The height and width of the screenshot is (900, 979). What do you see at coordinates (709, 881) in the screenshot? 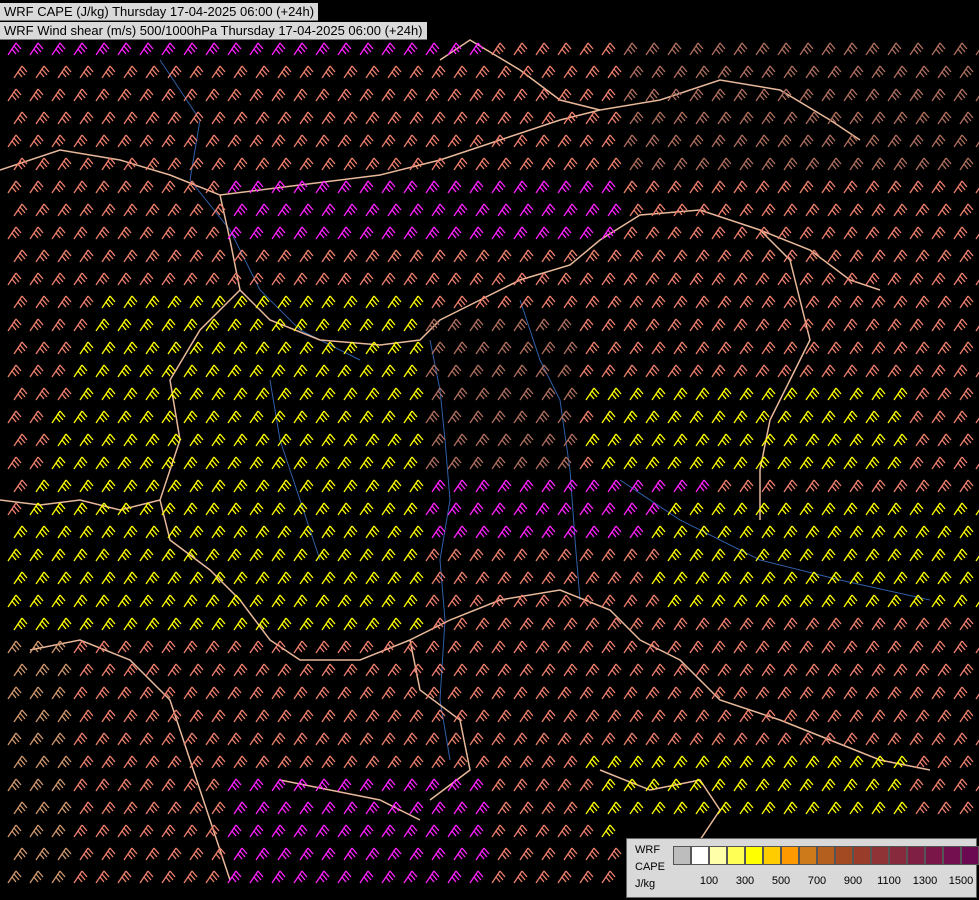
I see `legend-tick-label: 100` at bounding box center [709, 881].